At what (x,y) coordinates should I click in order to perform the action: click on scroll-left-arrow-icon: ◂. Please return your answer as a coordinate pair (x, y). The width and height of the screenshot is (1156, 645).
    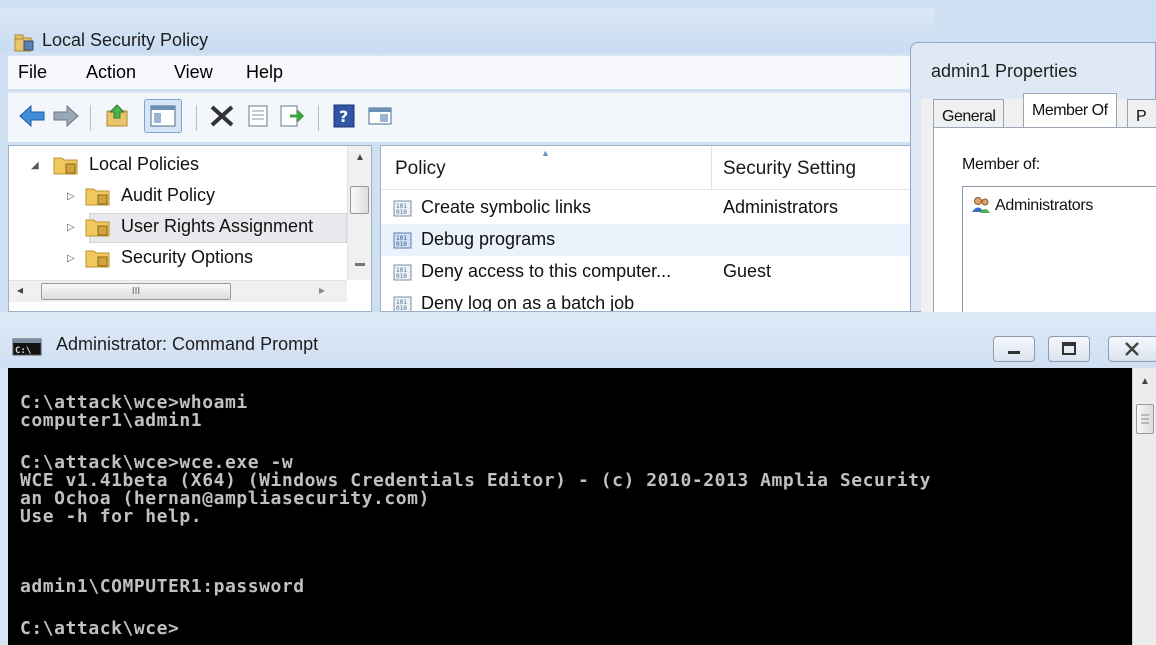
    Looking at the image, I should click on (20, 290).